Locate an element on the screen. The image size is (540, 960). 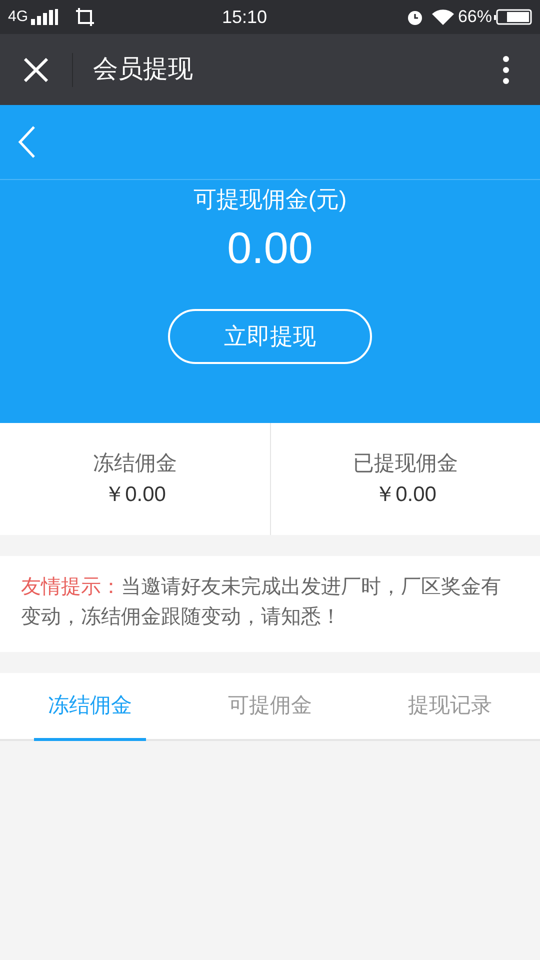
tab: 冻结佣金 is located at coordinates (90, 707).